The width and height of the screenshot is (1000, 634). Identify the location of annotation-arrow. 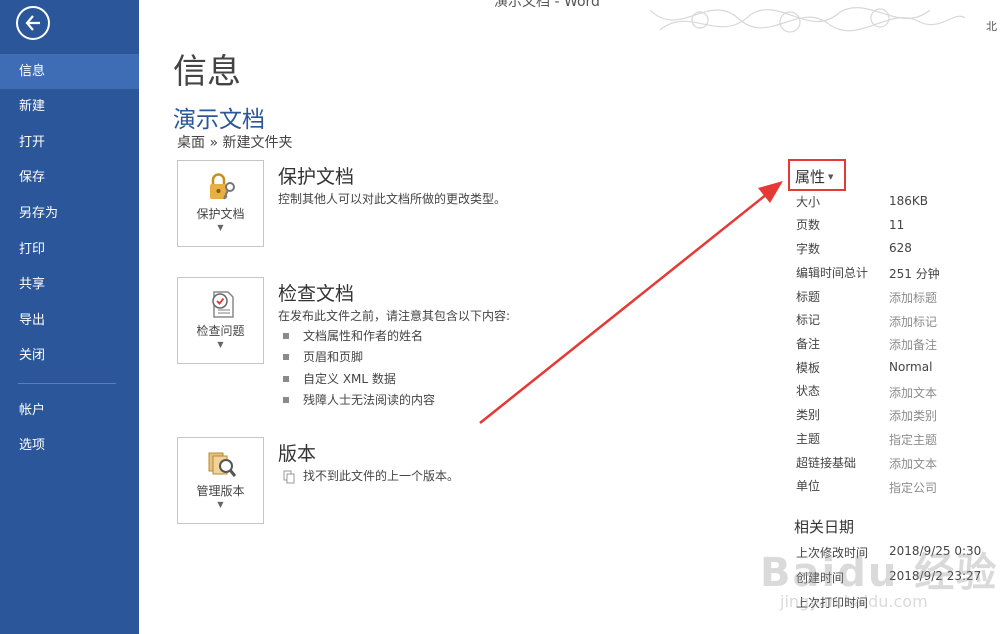
(631, 302).